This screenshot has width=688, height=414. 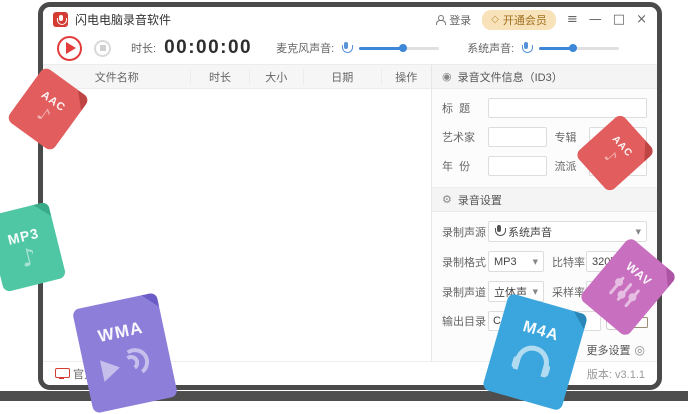 What do you see at coordinates (120, 331) in the screenshot?
I see `badge-label: WMA` at bounding box center [120, 331].